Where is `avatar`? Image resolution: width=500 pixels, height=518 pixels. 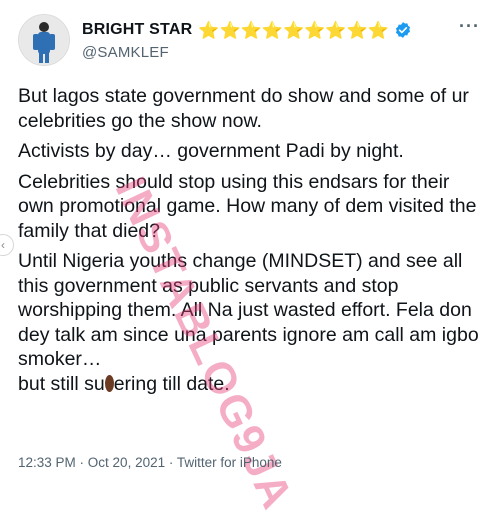 avatar is located at coordinates (44, 40).